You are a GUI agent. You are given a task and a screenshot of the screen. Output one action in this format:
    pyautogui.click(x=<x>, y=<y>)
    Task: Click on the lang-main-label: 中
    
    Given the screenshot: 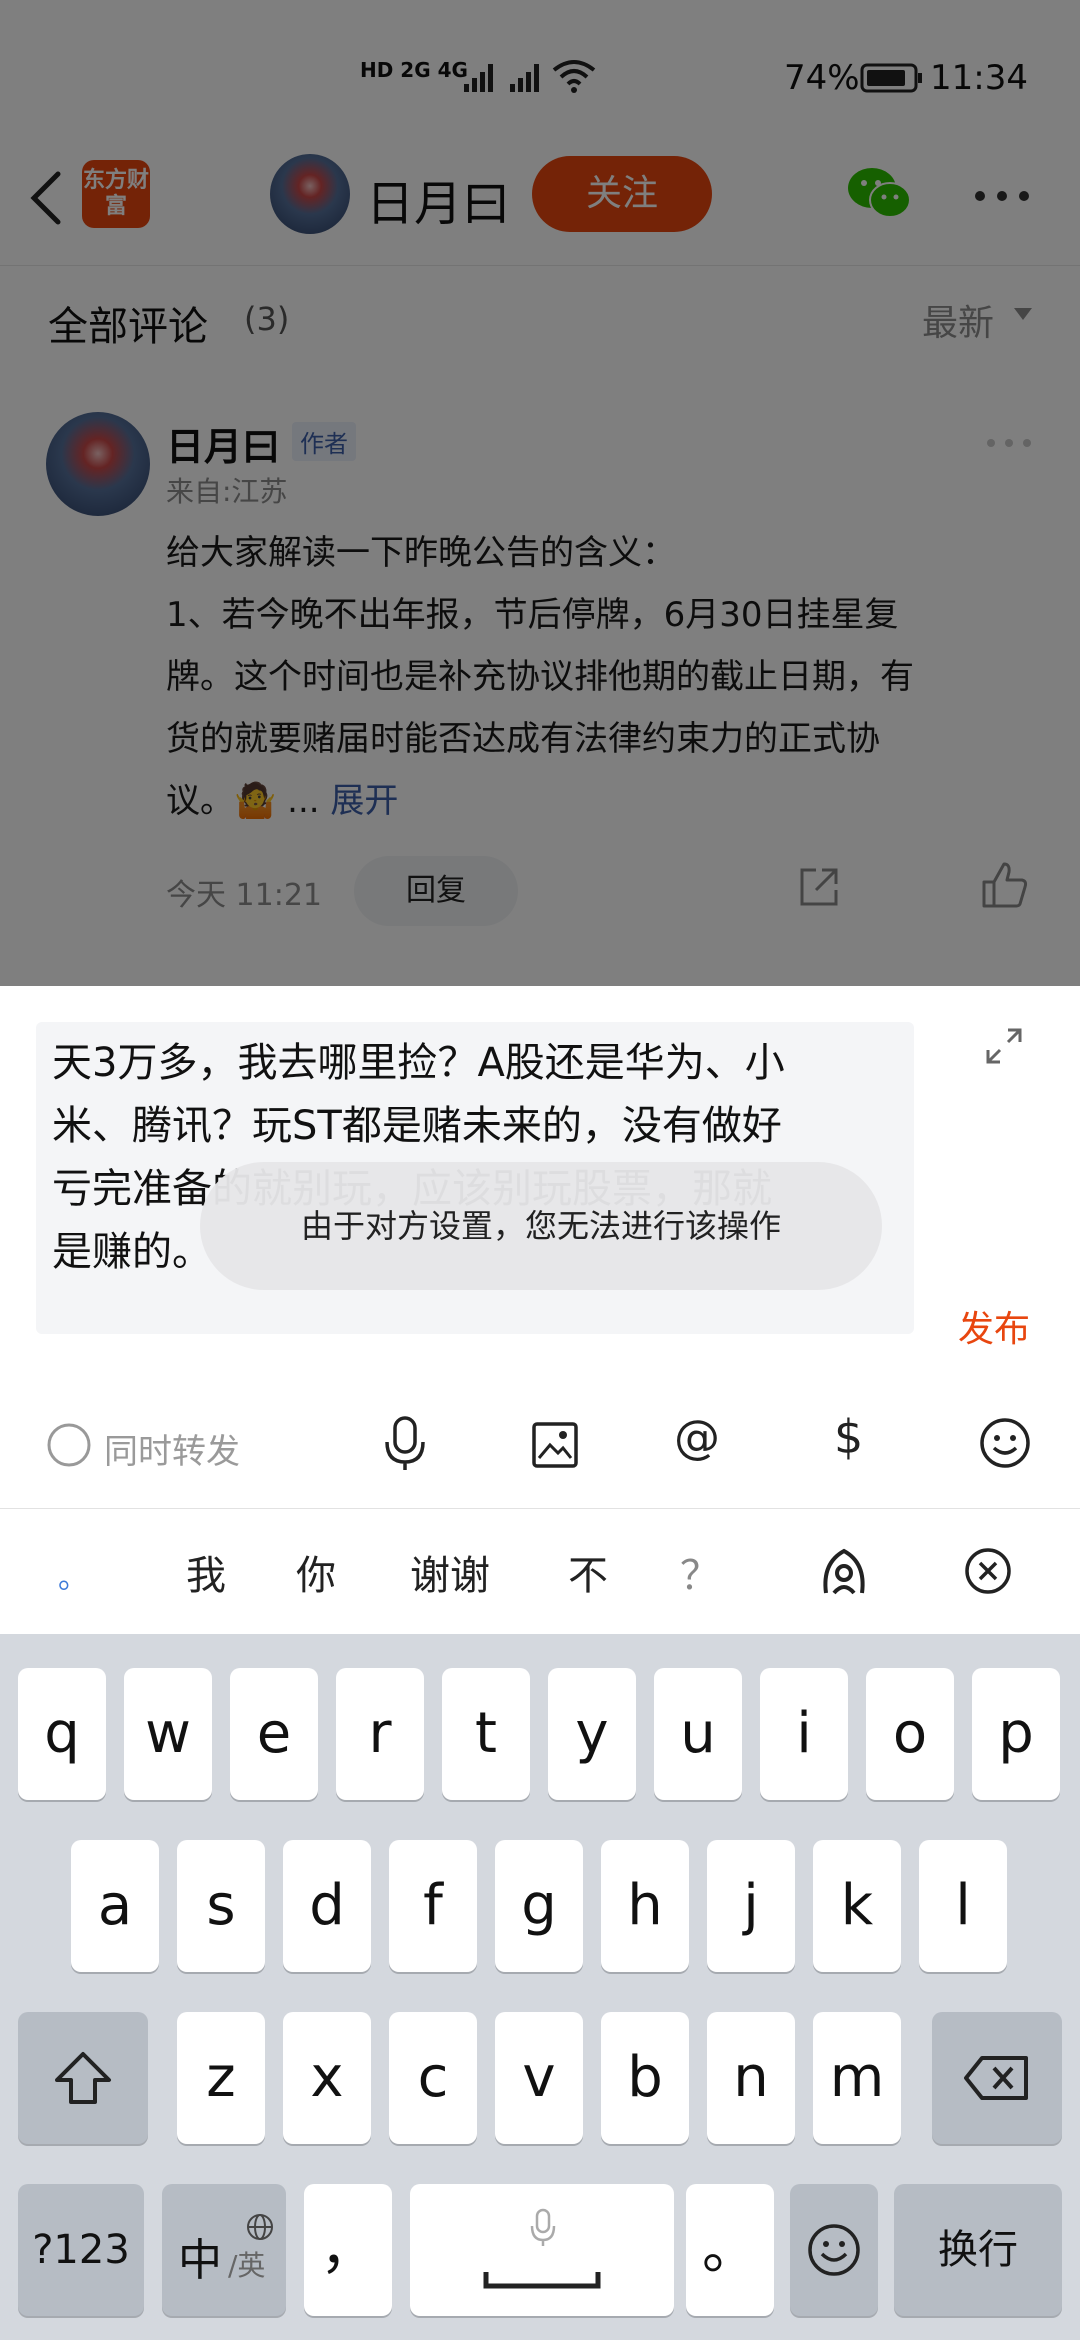 What is the action you would take?
    pyautogui.click(x=200, y=2260)
    